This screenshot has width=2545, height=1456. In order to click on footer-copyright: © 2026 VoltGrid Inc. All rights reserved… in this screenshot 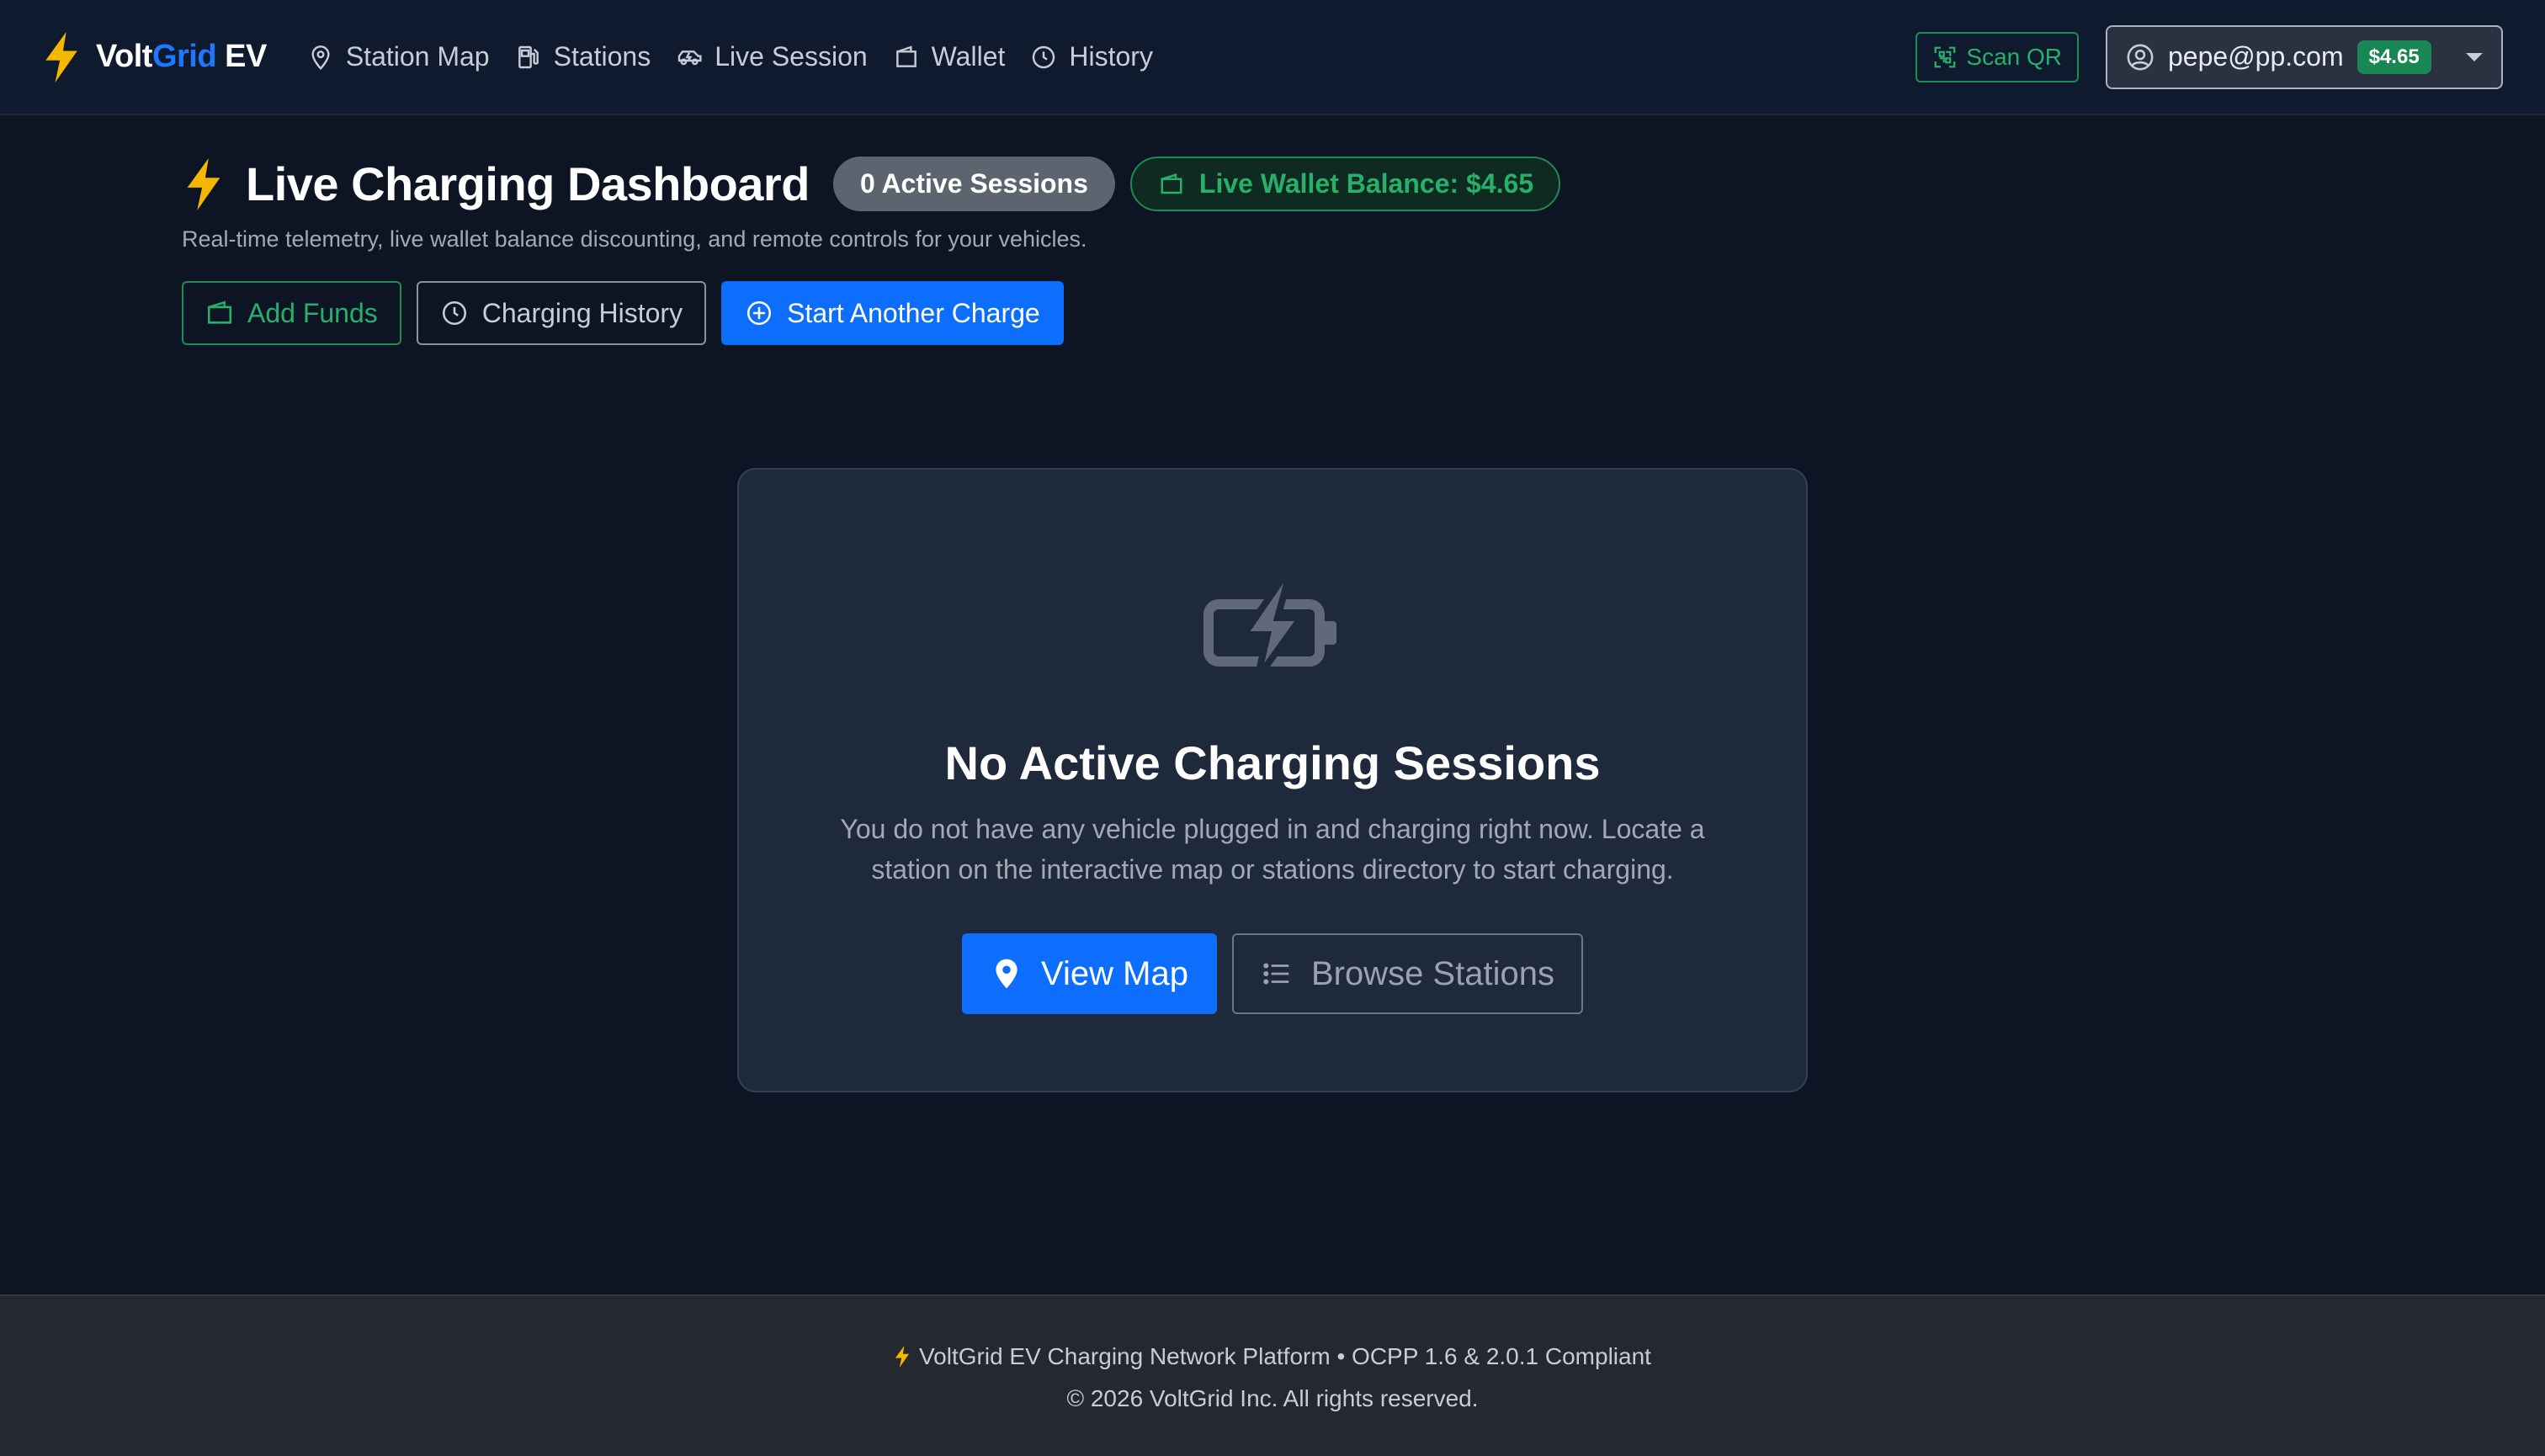, I will do `click(1273, 1398)`.